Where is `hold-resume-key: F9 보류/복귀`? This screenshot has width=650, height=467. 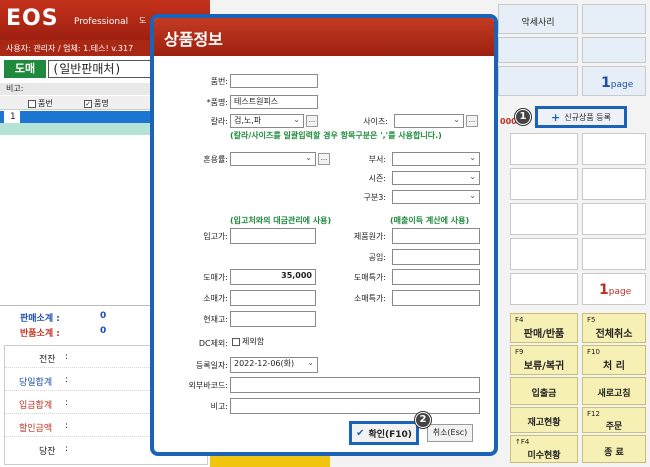 hold-resume-key: F9 보류/복귀 is located at coordinates (544, 360).